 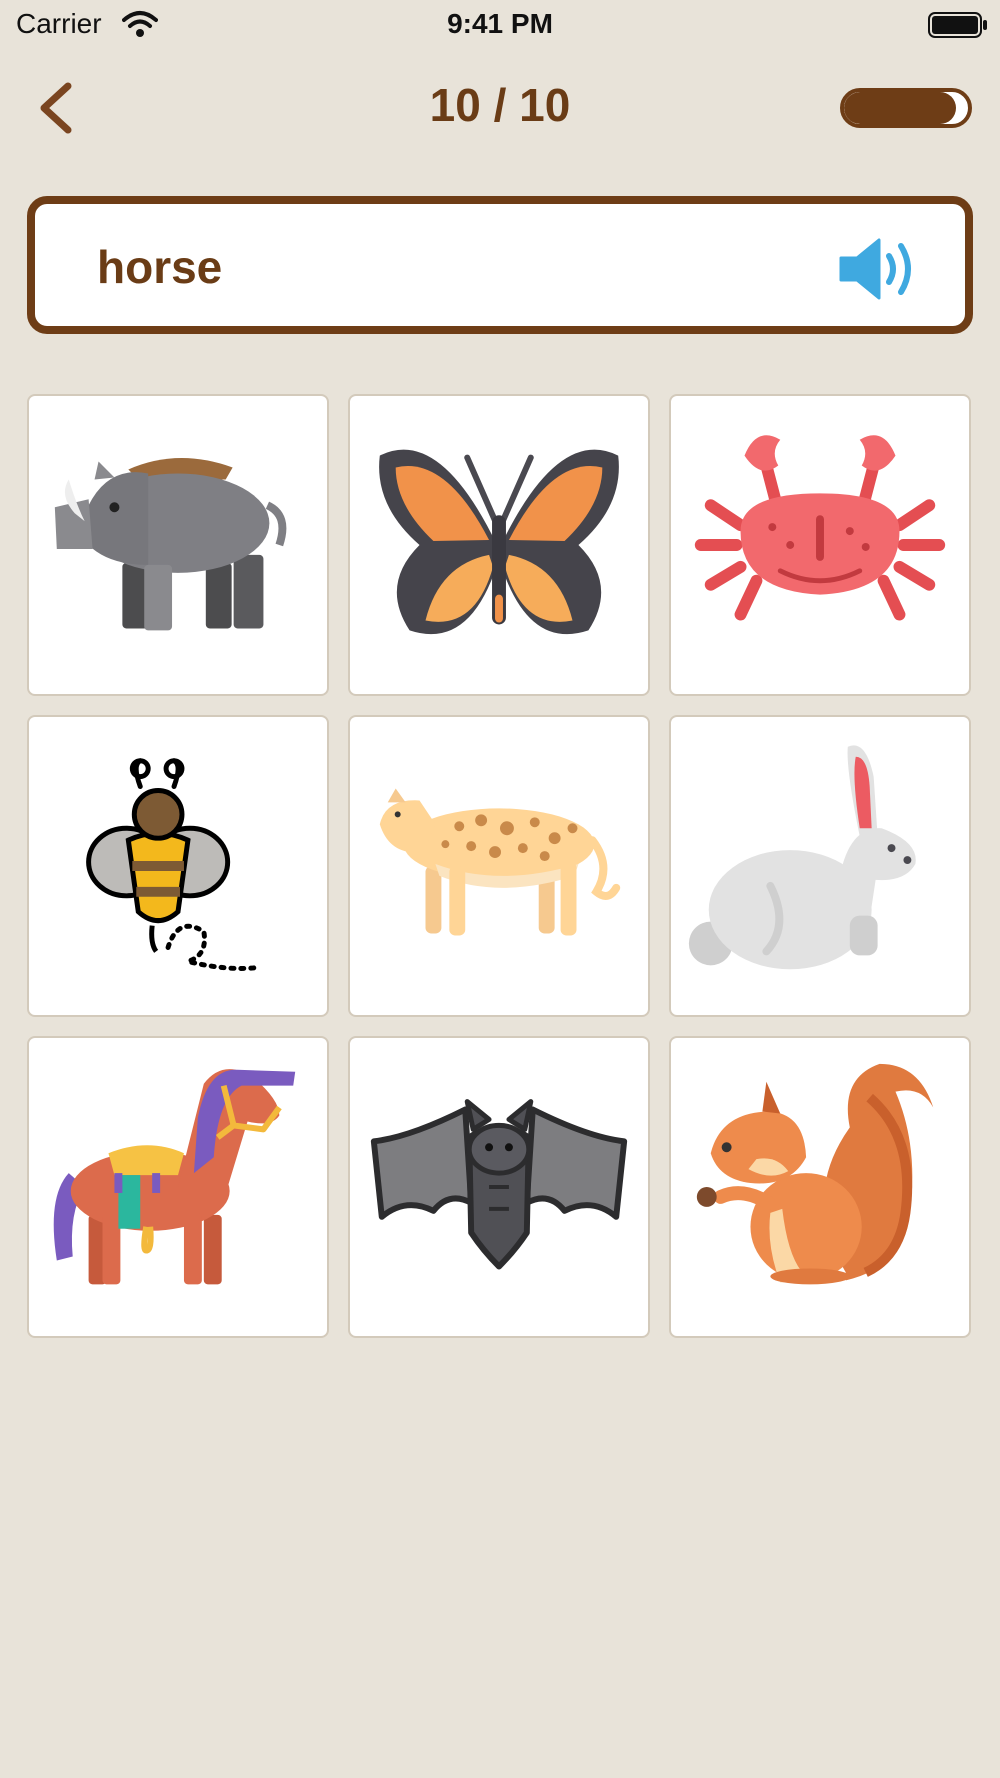 I want to click on play-audio-button, so click(x=885, y=269).